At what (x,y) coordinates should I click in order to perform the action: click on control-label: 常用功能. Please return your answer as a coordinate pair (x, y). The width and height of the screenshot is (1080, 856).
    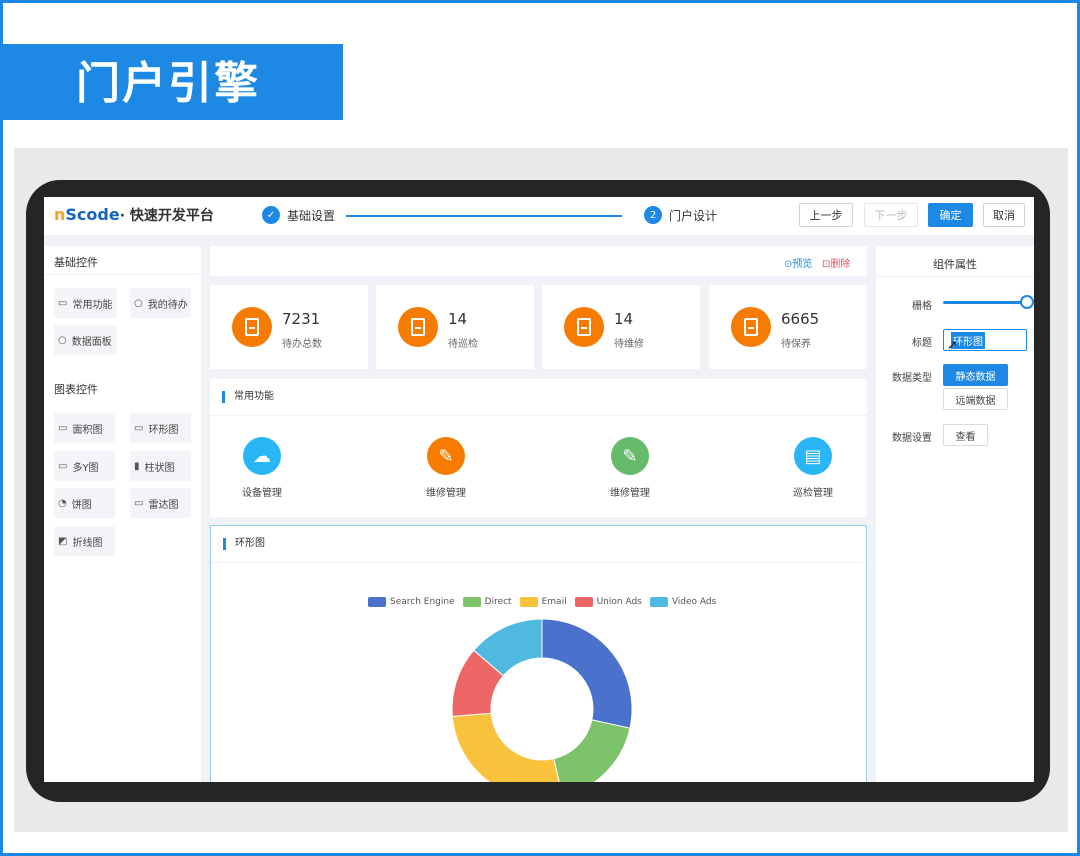
    Looking at the image, I should click on (92, 305).